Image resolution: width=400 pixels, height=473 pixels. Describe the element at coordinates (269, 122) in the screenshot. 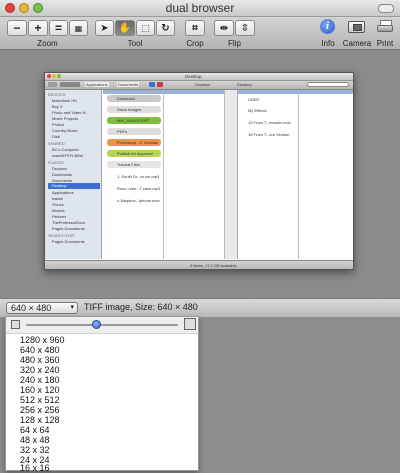

I see `preview-file-item: 13 From T...ersonic.m4v` at that location.